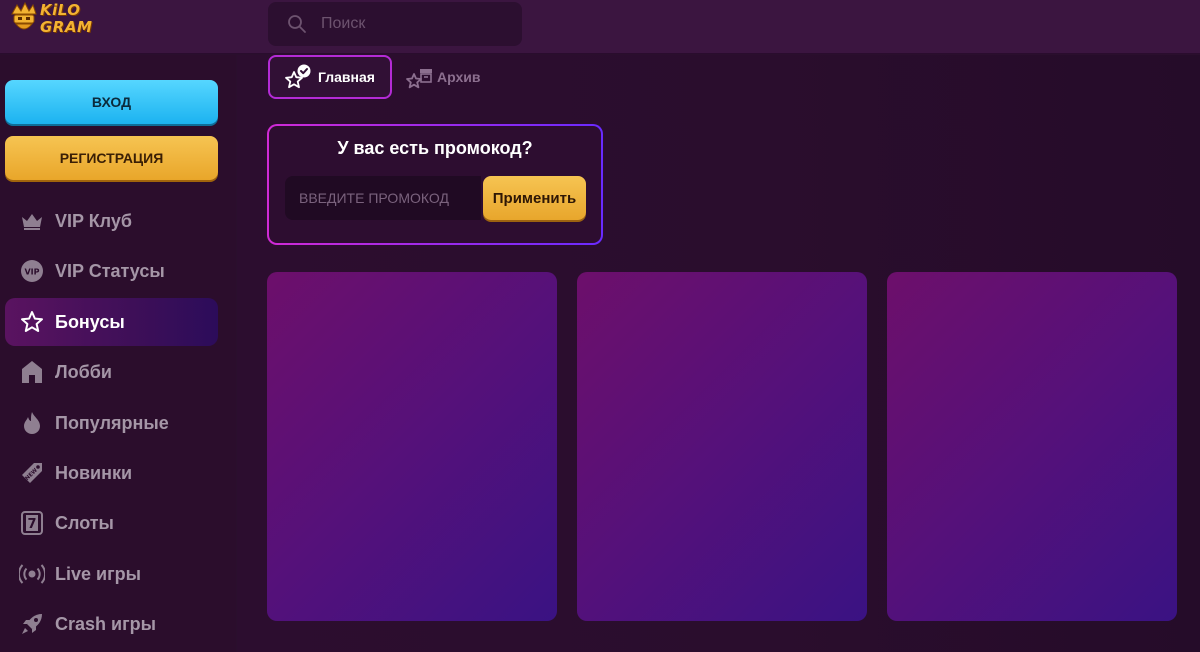 This screenshot has height=652, width=1200. I want to click on tab-main: Главная, so click(330, 77).